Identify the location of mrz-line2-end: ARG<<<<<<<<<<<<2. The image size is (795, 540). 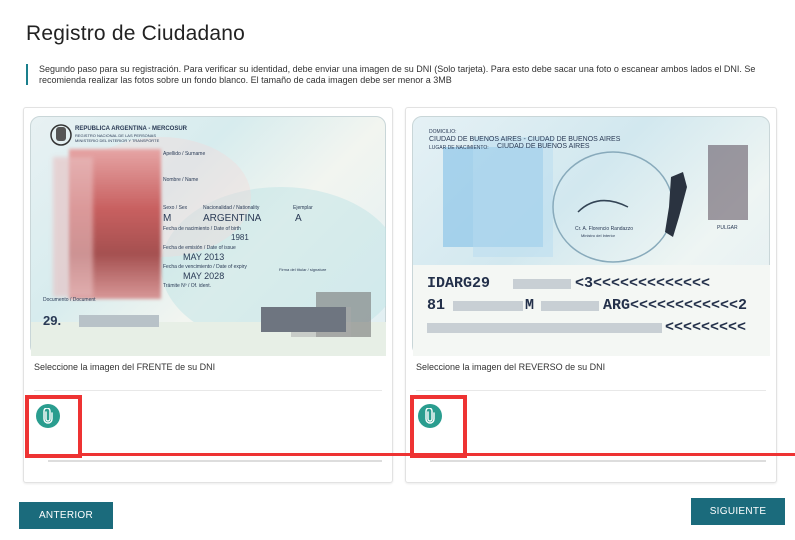
(675, 305).